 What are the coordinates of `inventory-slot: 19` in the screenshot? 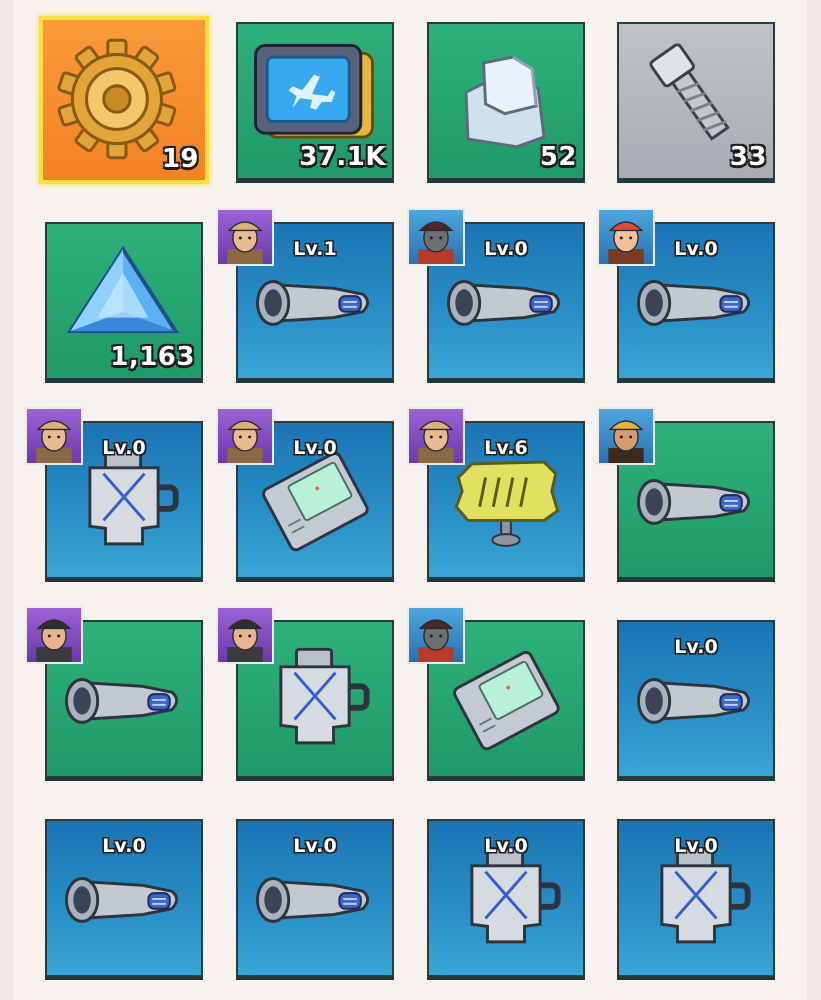 It's located at (124, 100).